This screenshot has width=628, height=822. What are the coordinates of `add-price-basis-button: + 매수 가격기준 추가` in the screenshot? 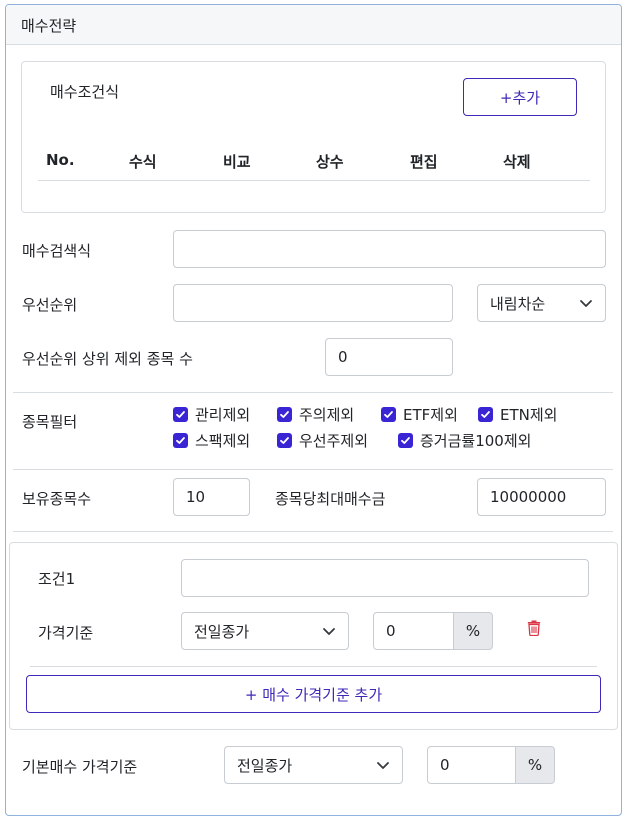 It's located at (313, 694).